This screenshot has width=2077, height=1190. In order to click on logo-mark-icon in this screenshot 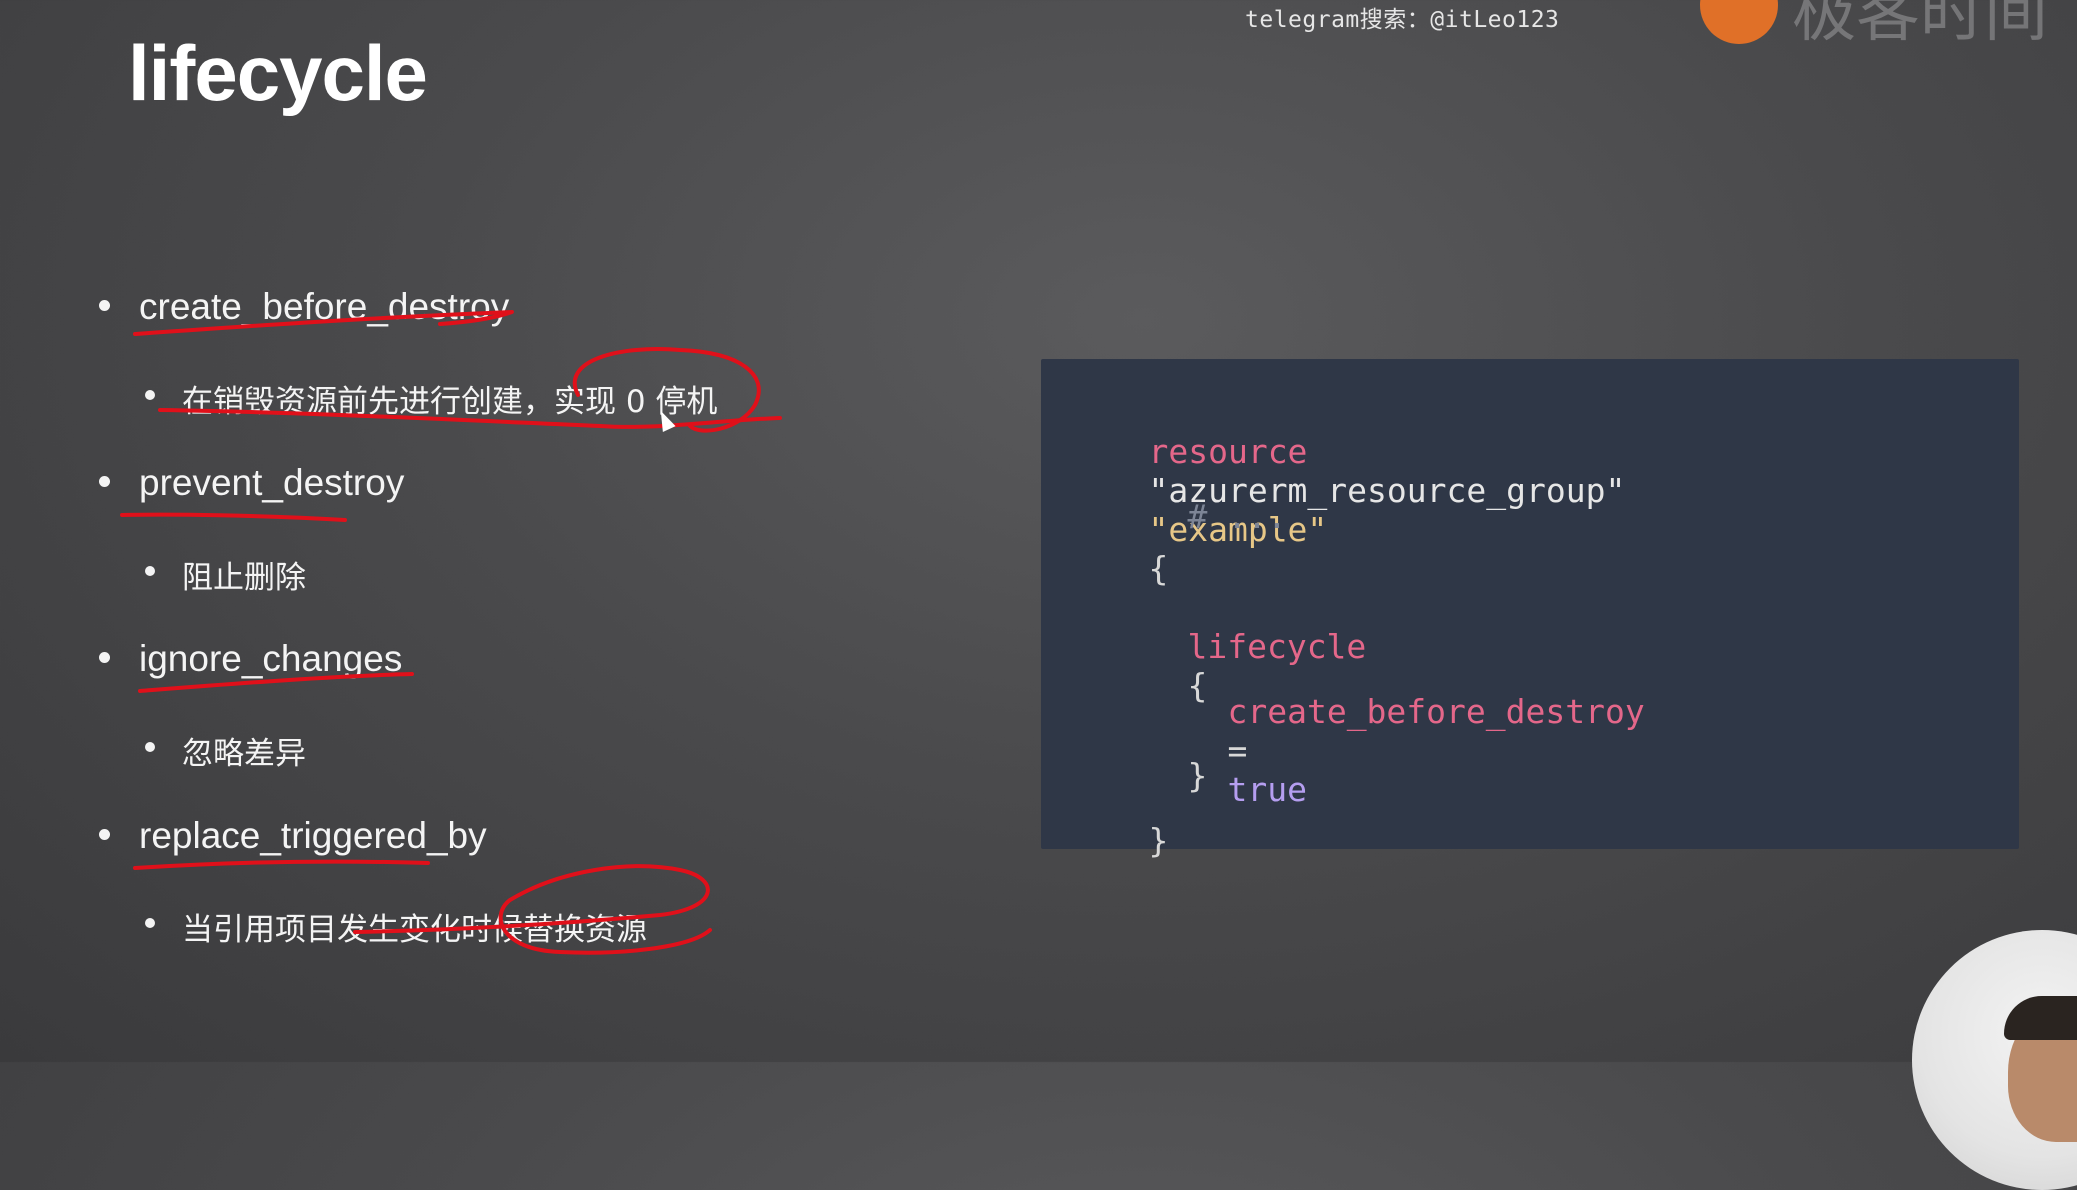, I will do `click(1739, 22)`.